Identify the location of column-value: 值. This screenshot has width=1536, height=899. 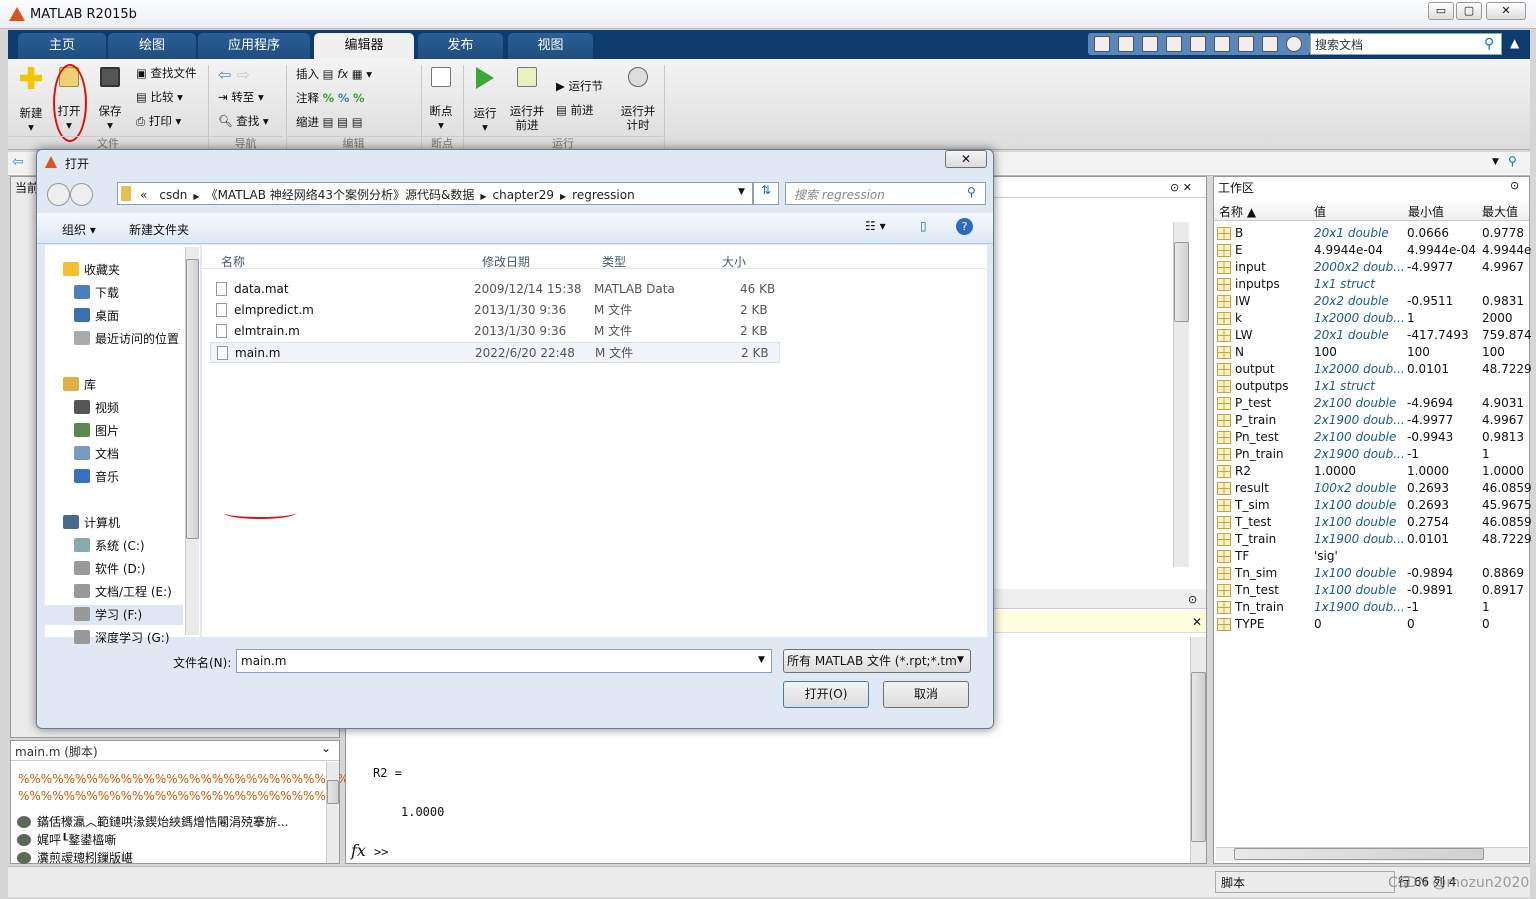
(1320, 211).